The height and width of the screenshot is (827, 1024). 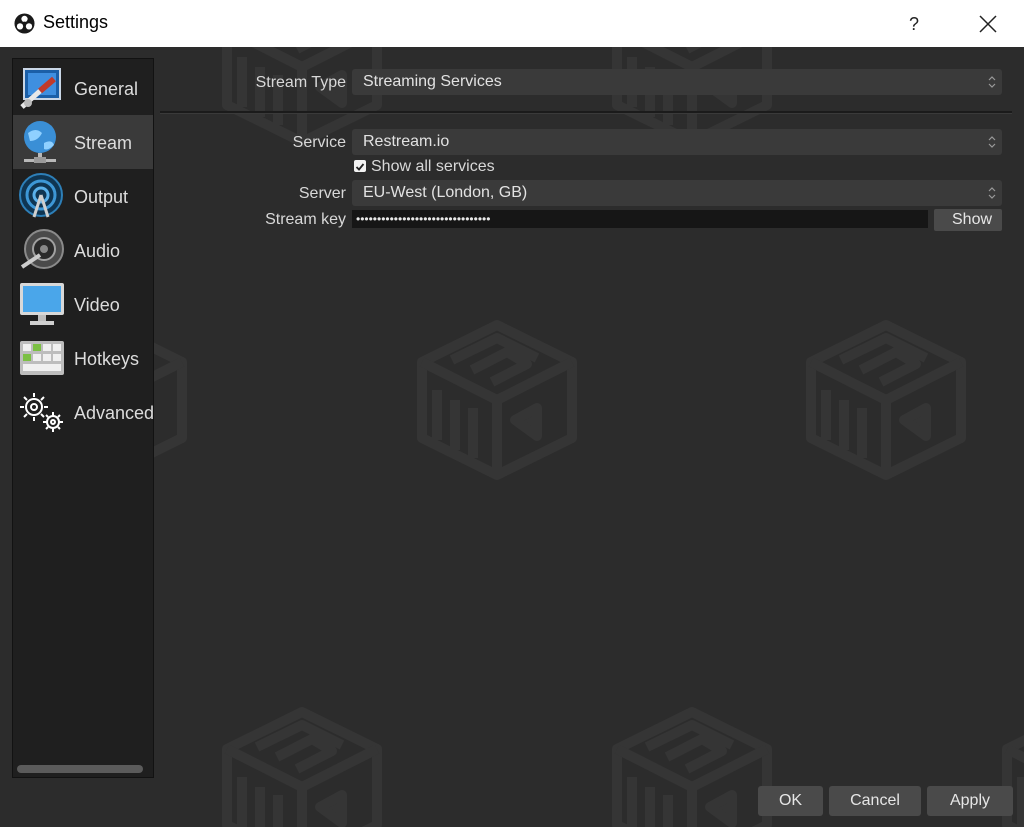 I want to click on apply-button: Apply, so click(x=970, y=801).